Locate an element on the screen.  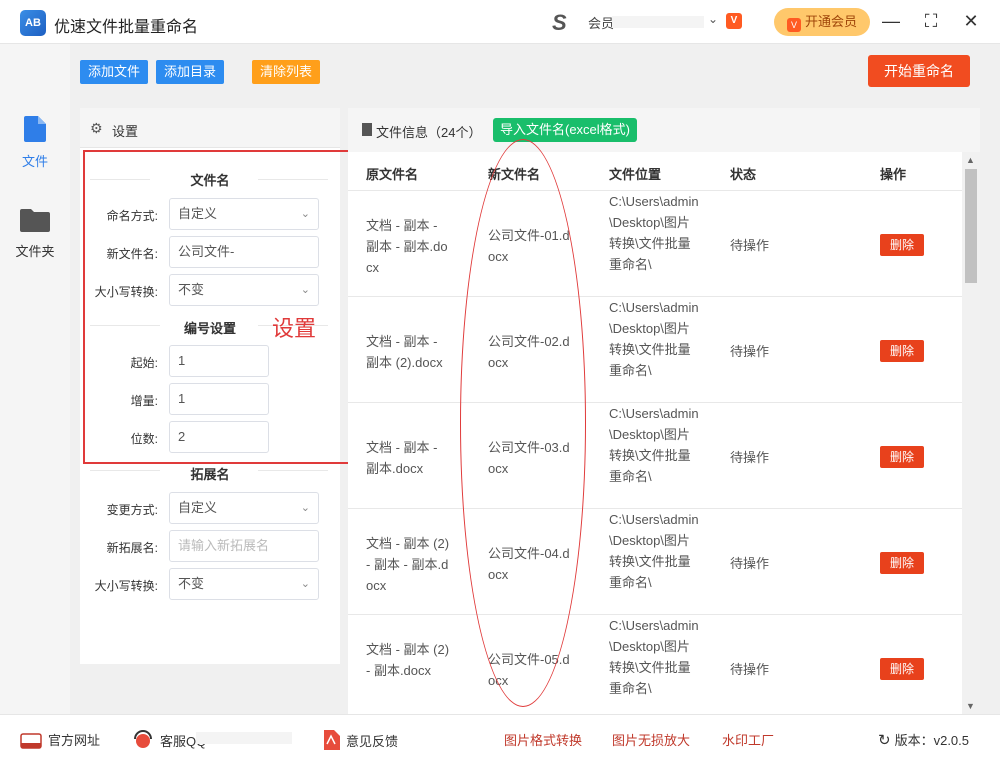
clear-list-button: 清除列表 is located at coordinates (286, 72).